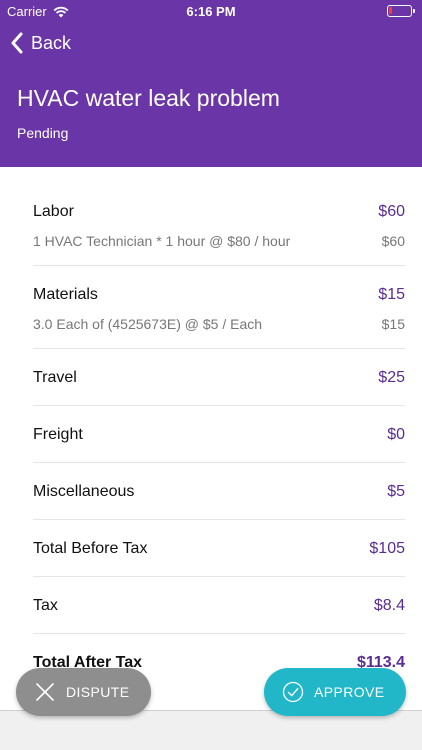  I want to click on cost-row-tax: Tax $8.4, so click(219, 605).